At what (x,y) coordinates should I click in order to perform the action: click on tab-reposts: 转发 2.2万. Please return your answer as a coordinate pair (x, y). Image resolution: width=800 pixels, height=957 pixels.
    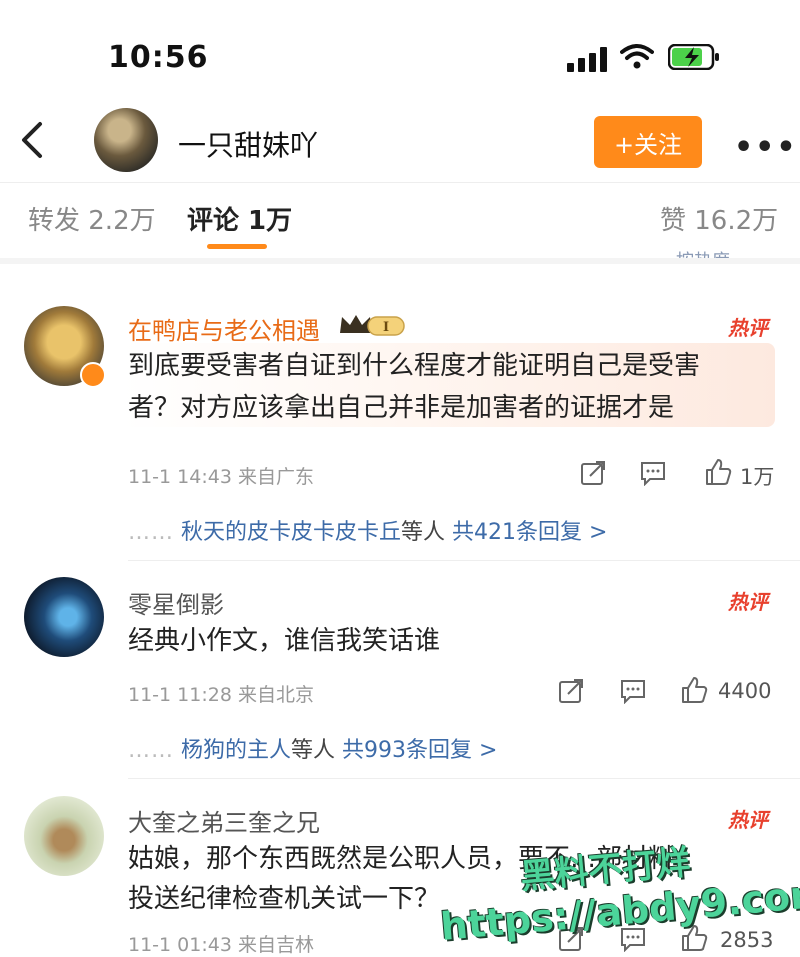
    Looking at the image, I should click on (92, 218).